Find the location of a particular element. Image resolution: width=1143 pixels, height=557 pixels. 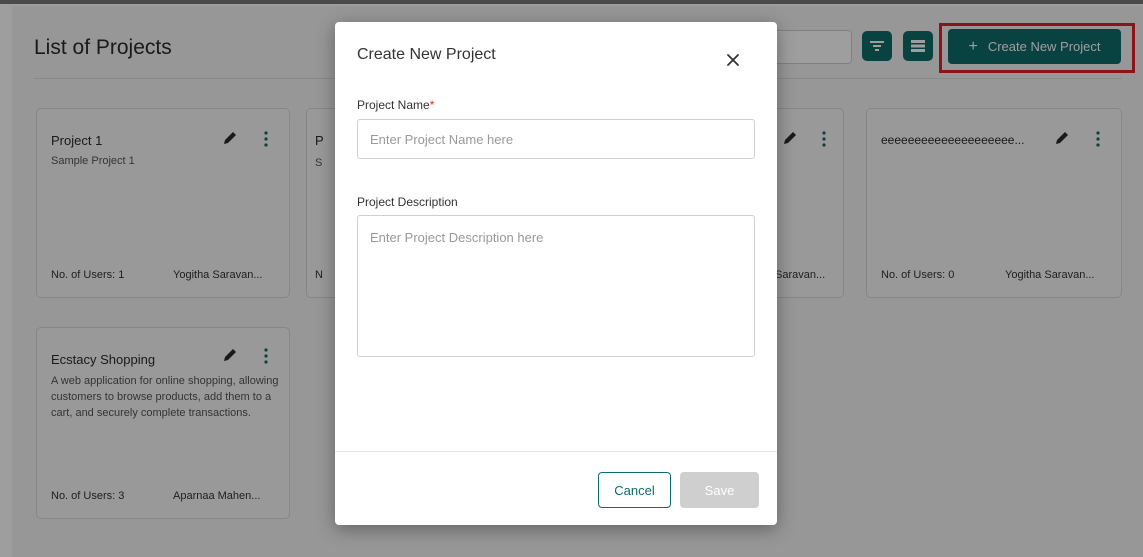

project-description-label: Project Description is located at coordinates (407, 202).